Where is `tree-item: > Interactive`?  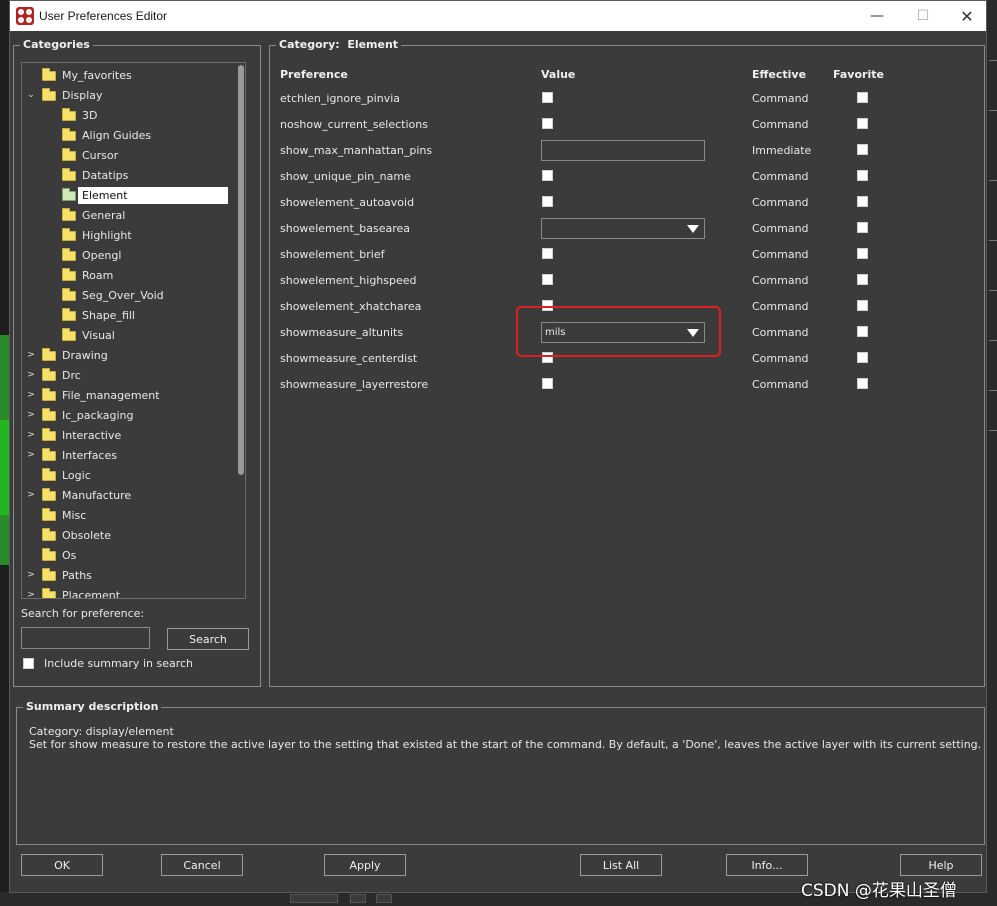
tree-item: > Interactive is located at coordinates (129, 435).